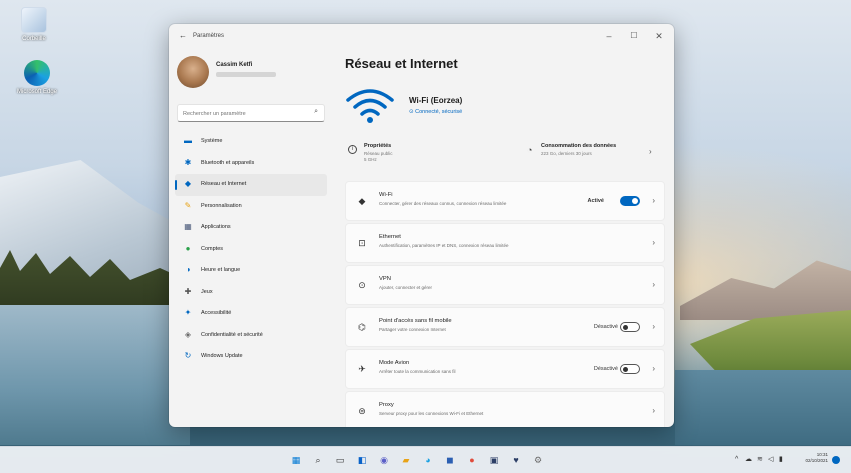 This screenshot has width=851, height=473. Describe the element at coordinates (362, 460) in the screenshot. I see `widgets-icon: ◧` at that location.